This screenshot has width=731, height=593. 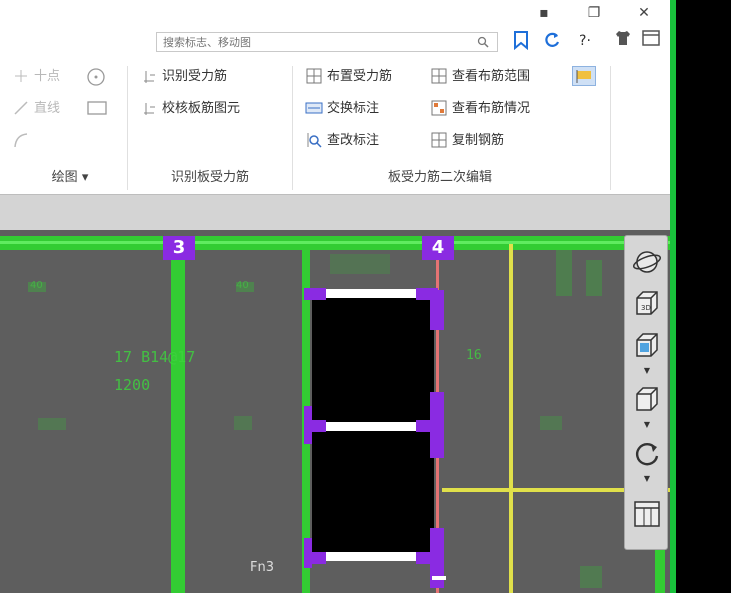 What do you see at coordinates (647, 514) in the screenshot?
I see `layout-icon` at bounding box center [647, 514].